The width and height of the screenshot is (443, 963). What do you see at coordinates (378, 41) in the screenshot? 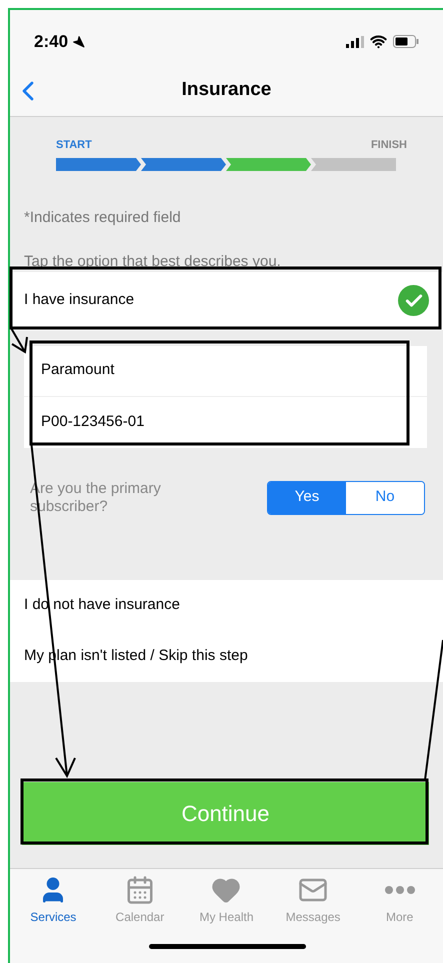
I see `wifi-icon` at bounding box center [378, 41].